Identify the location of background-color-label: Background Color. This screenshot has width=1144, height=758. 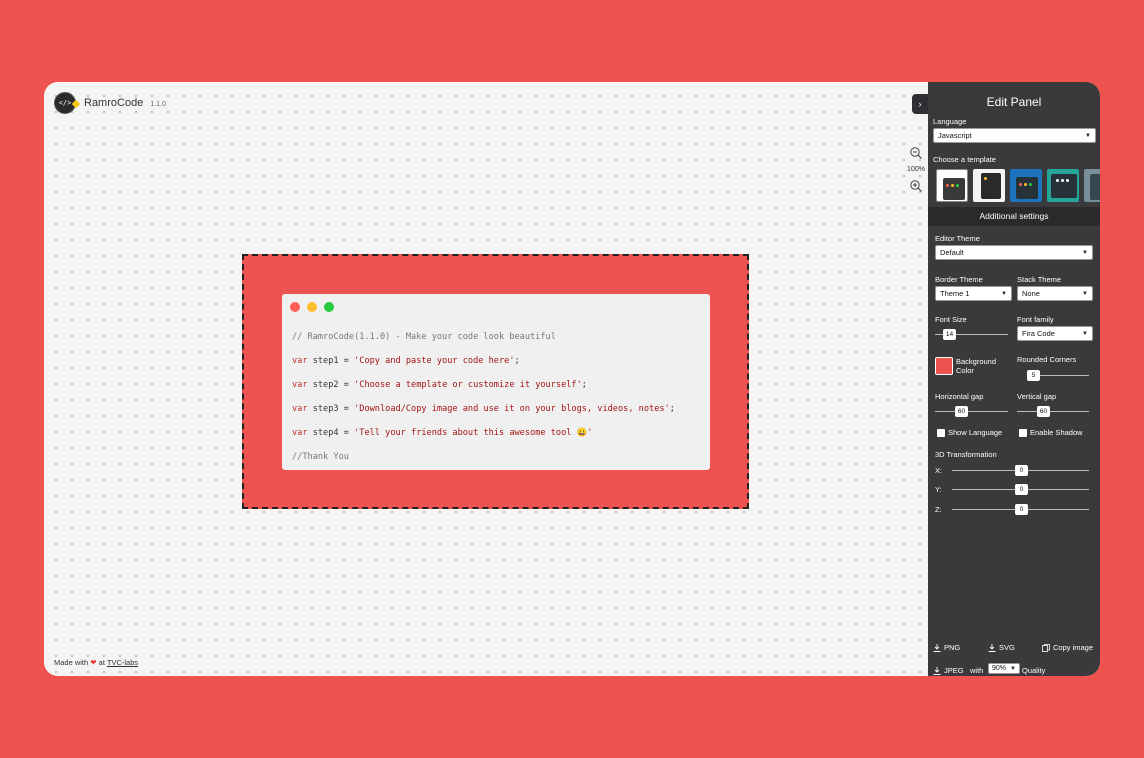
(976, 366).